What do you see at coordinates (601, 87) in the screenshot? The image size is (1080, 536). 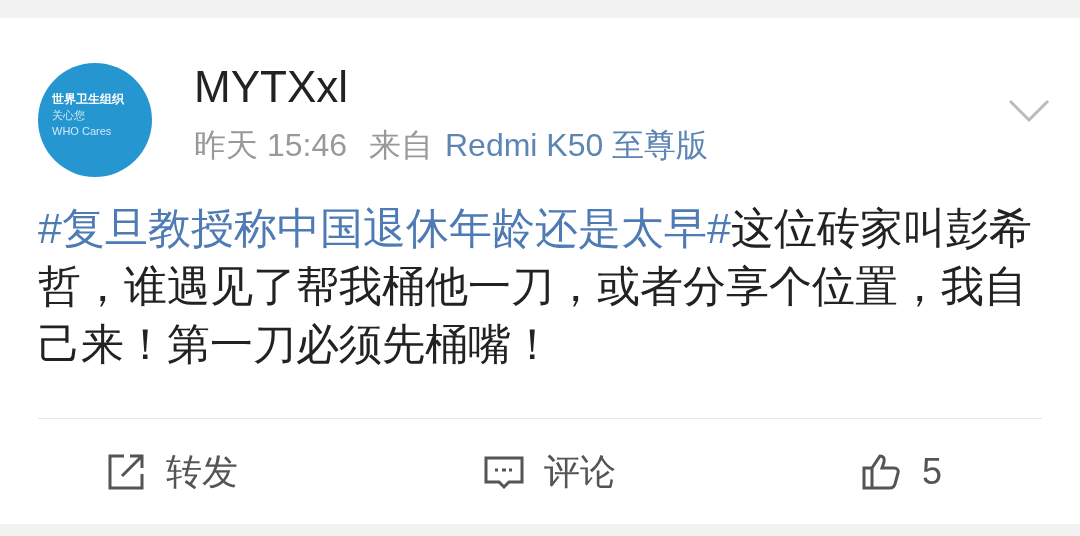 I see `user-name: MYTXxl` at bounding box center [601, 87].